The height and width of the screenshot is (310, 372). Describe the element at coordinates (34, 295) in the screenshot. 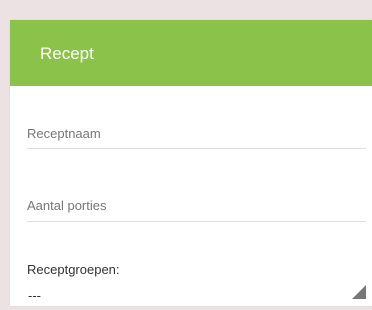

I see `recipe-groups-selected-value: ---` at that location.